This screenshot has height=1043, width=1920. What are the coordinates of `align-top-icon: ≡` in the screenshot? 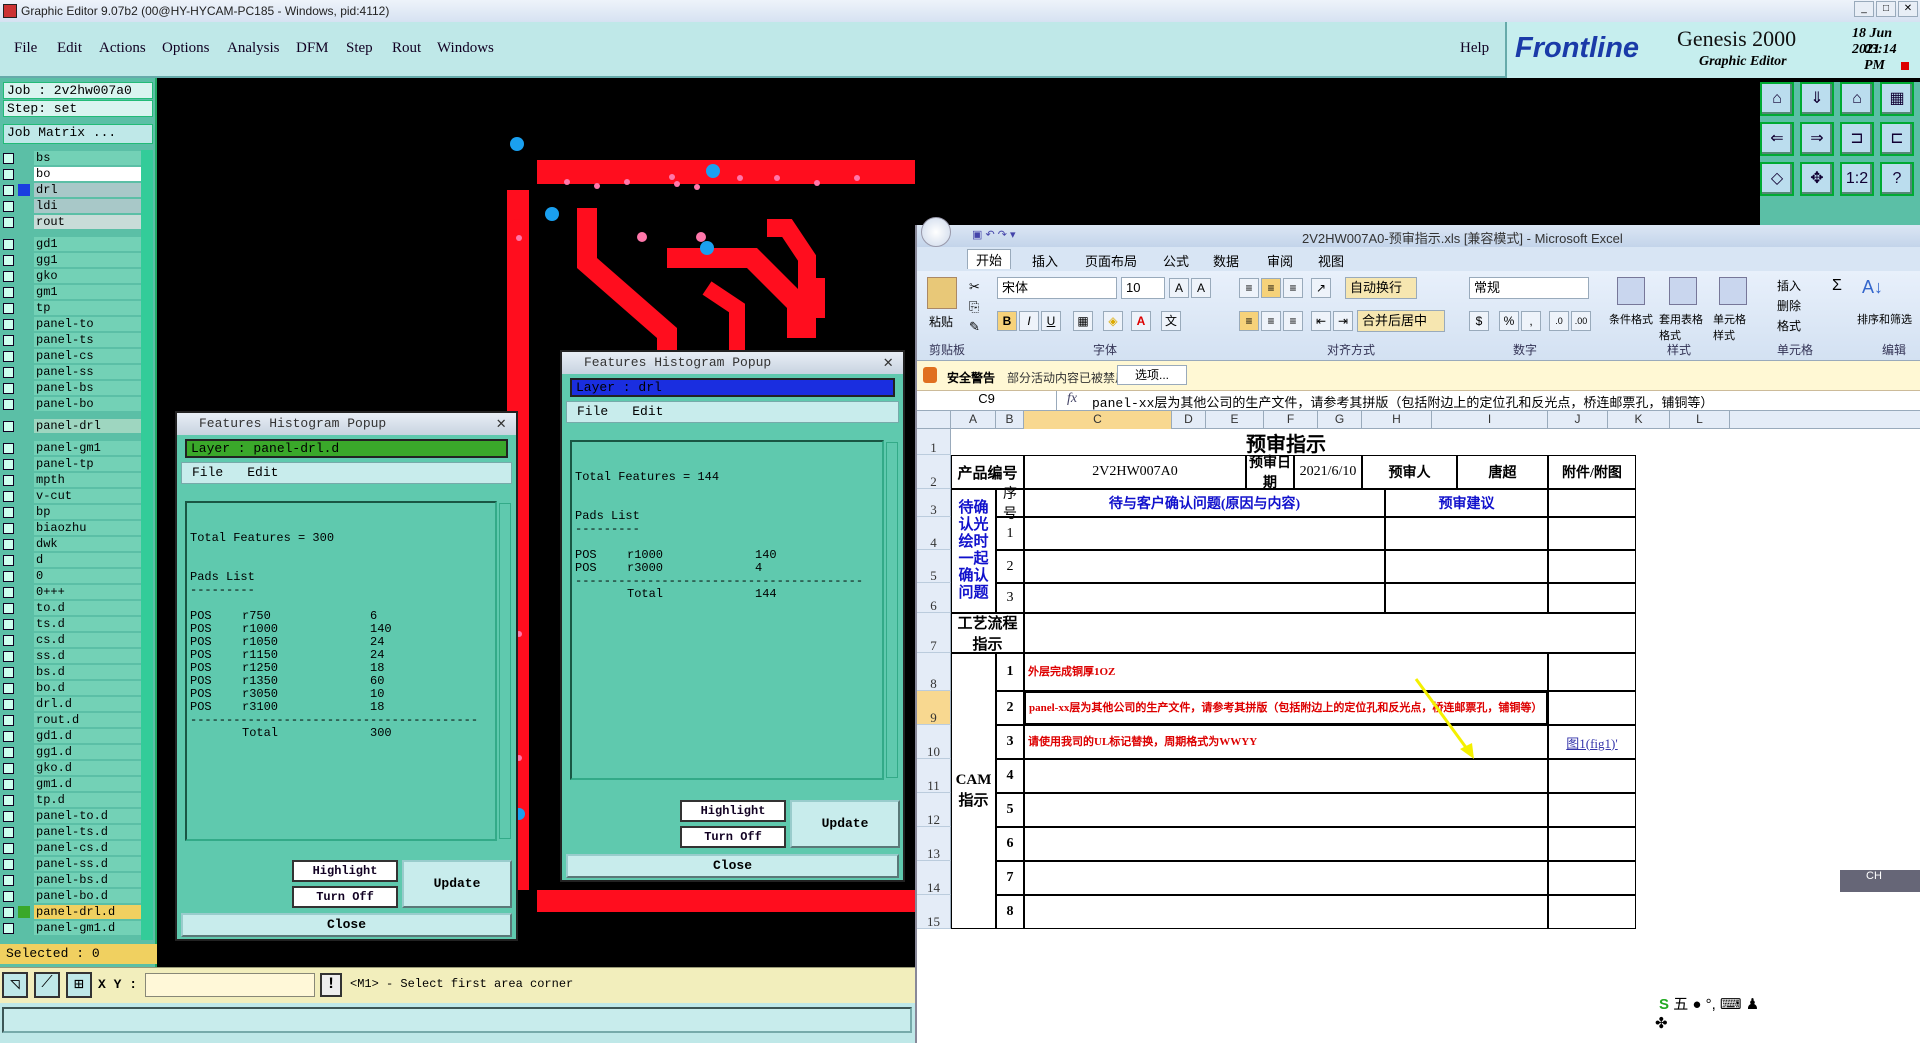 It's located at (1249, 288).